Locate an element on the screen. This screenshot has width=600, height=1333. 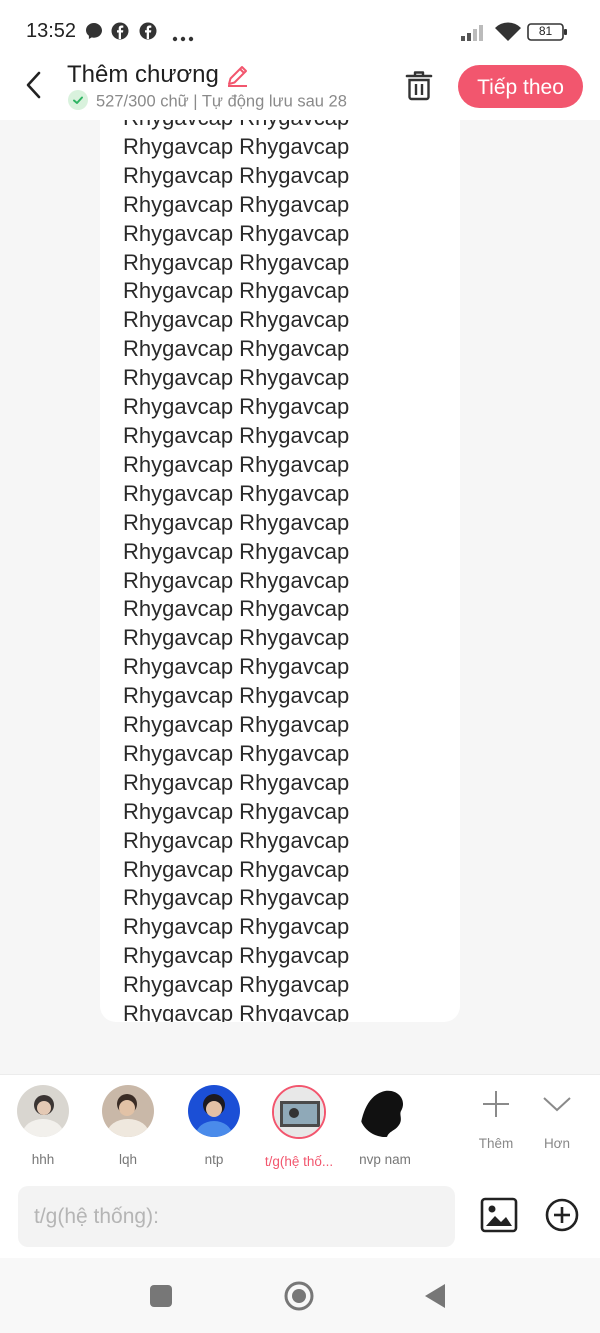
next-button: Tiếp theo is located at coordinates (520, 86).